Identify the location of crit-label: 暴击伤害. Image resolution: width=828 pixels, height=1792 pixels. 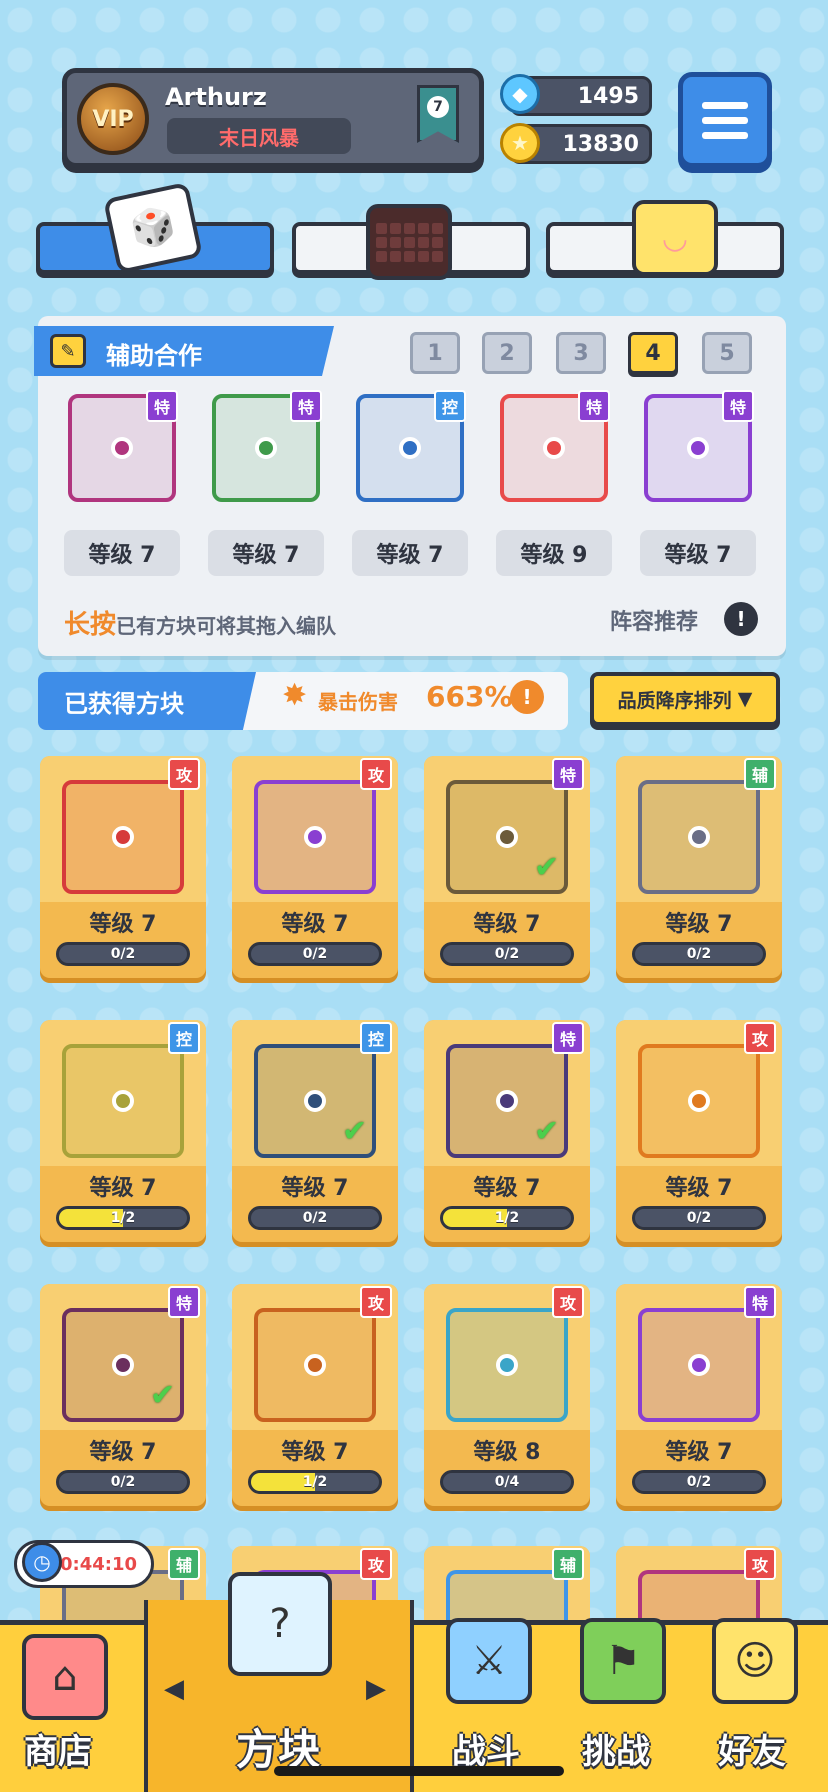
(358, 702).